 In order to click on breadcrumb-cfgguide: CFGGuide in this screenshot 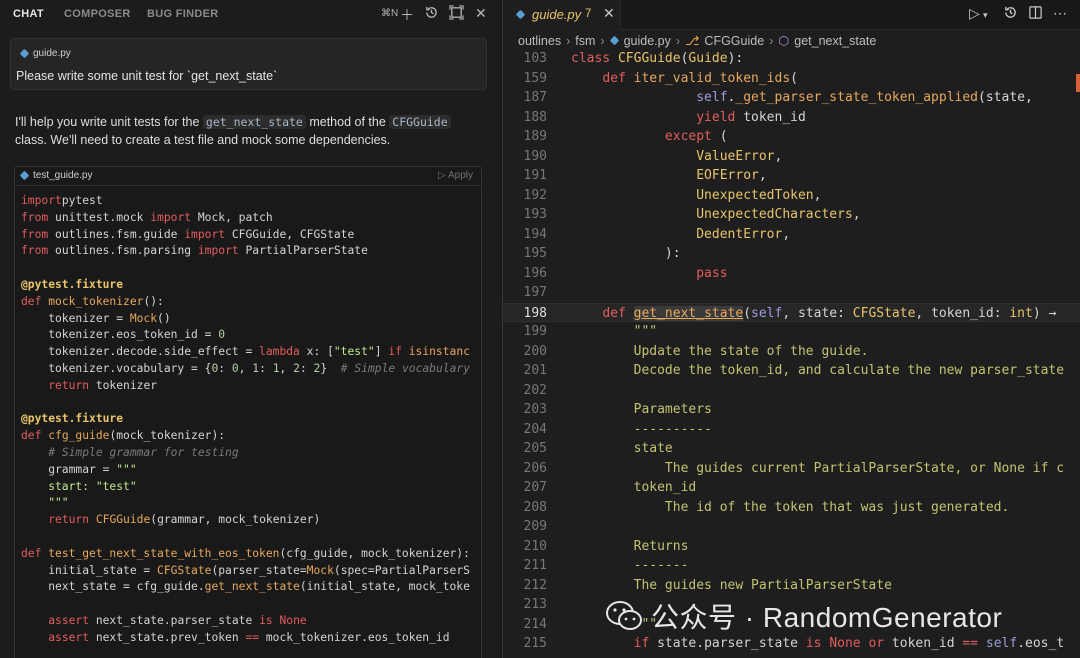, I will do `click(734, 41)`.